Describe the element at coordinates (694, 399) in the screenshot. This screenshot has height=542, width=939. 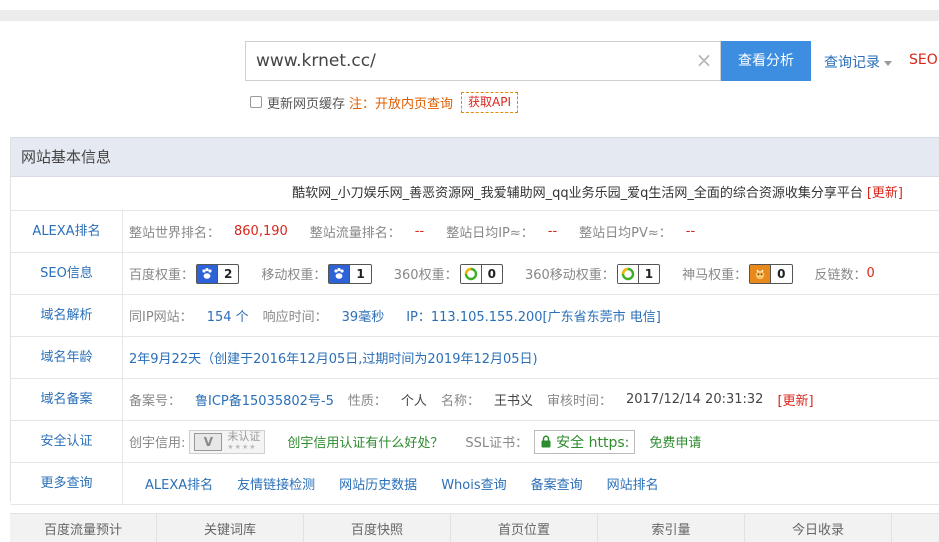
I see `icp-time-value: 2017/12/14 20:31:32` at that location.